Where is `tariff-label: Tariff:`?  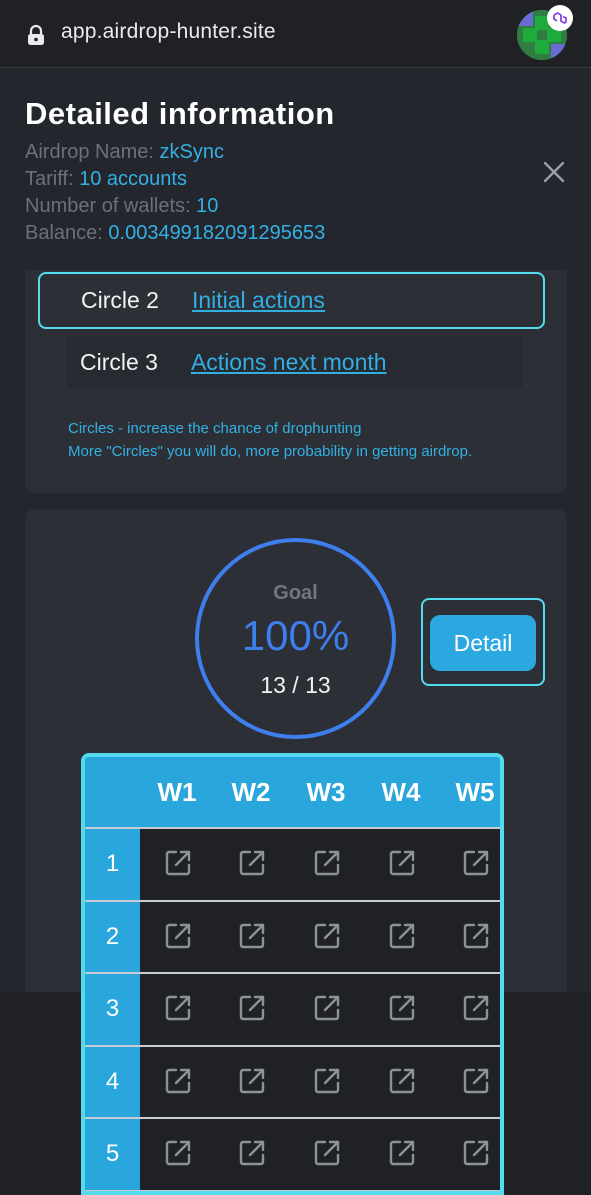
tariff-label: Tariff: is located at coordinates (52, 179).